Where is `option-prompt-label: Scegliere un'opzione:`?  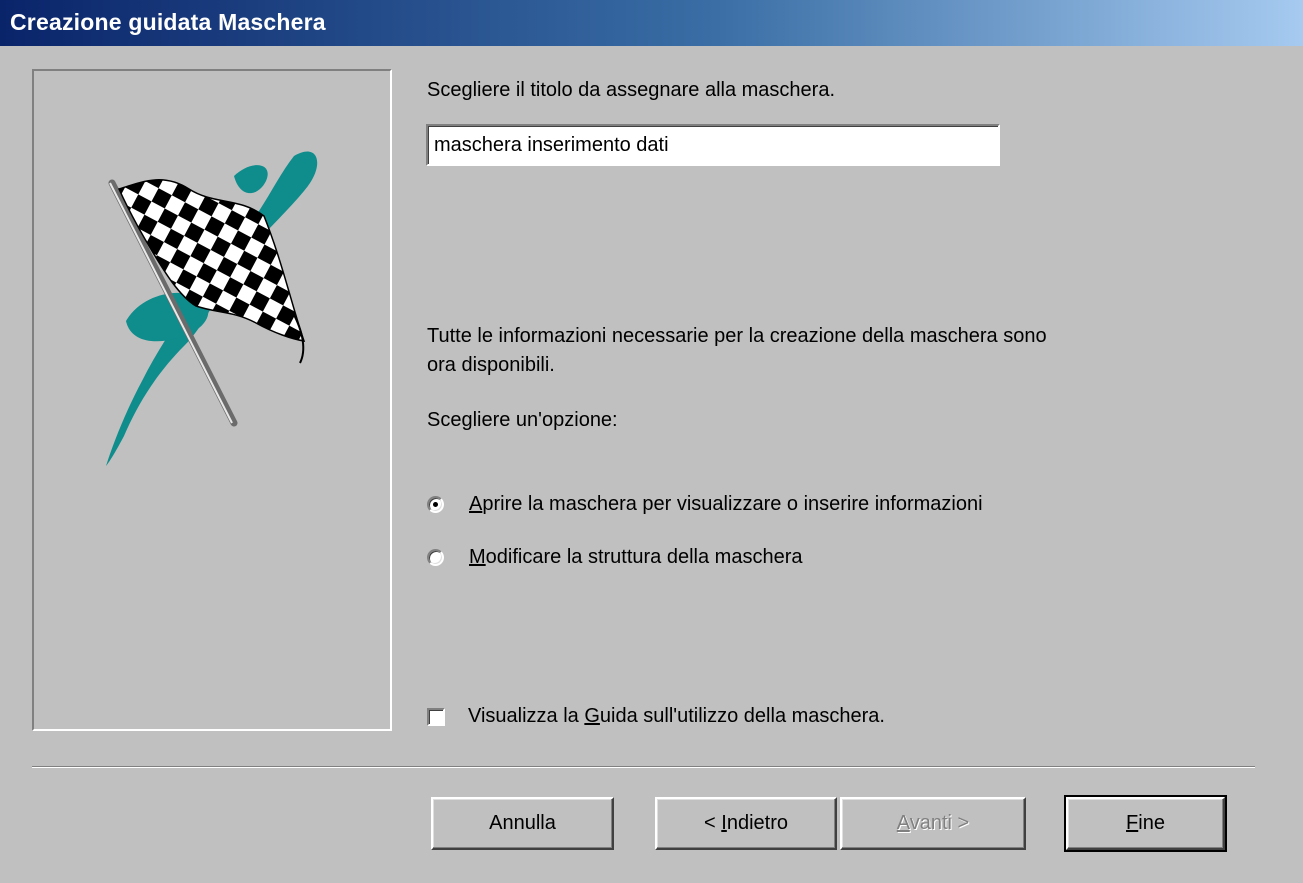
option-prompt-label: Scegliere un'opzione: is located at coordinates (522, 420).